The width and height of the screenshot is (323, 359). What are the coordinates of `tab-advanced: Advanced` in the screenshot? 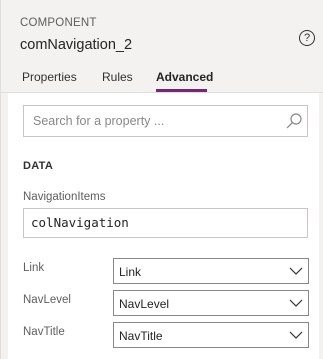 It's located at (184, 77).